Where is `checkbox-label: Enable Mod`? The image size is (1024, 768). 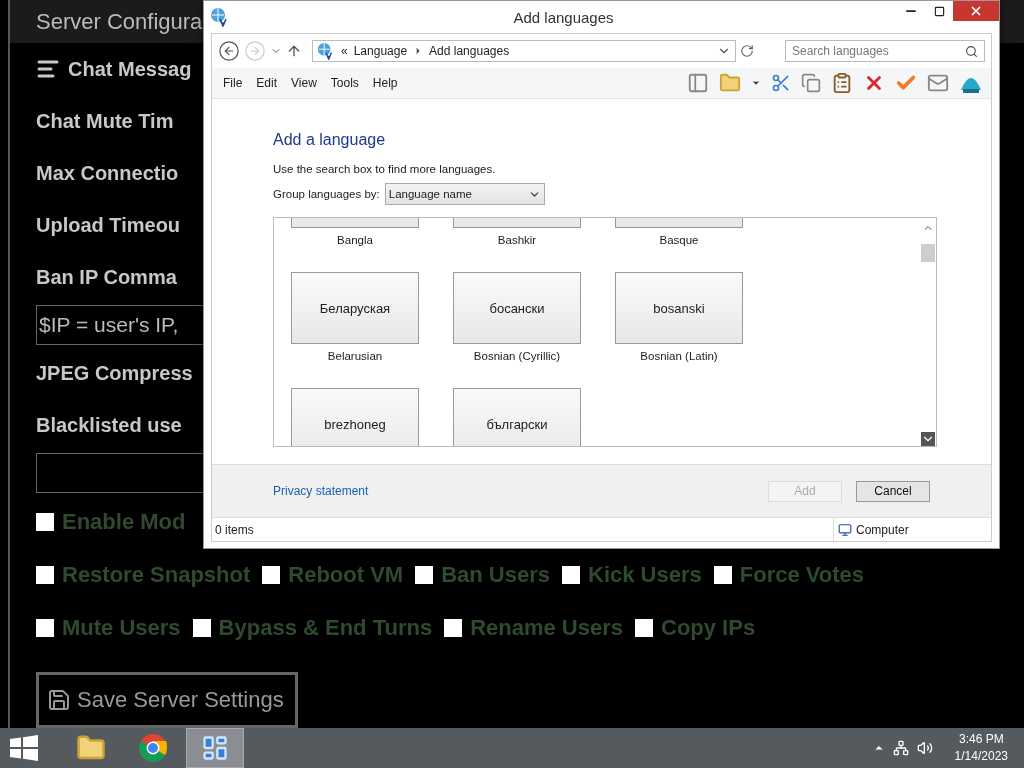 checkbox-label: Enable Mod is located at coordinates (124, 521).